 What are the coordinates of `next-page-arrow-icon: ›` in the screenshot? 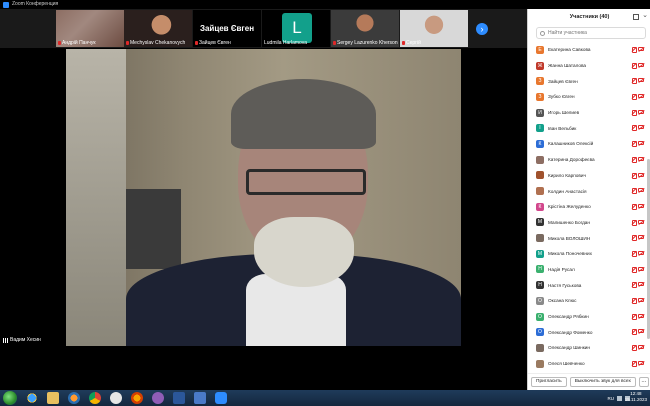 It's located at (482, 29).